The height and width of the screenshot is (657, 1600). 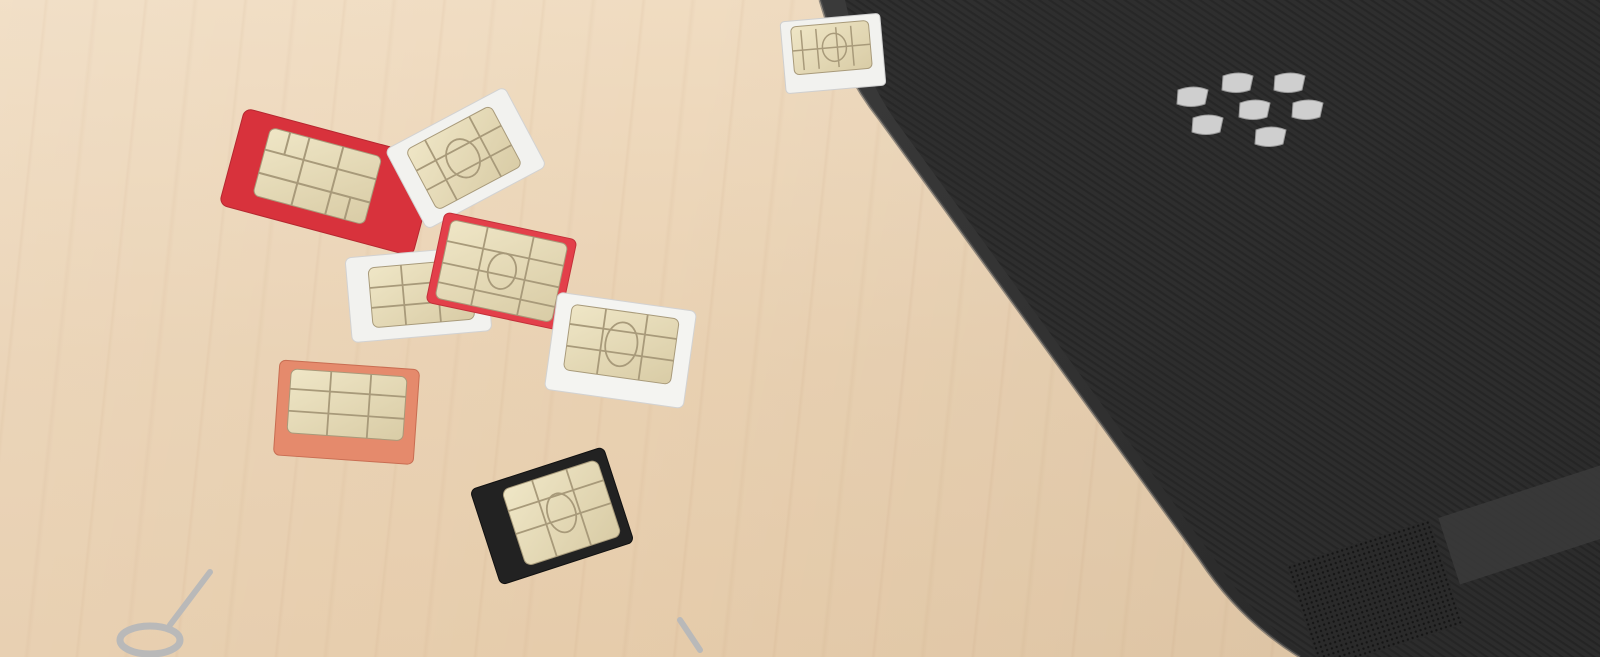 I want to click on sim-card-black, so click(x=552, y=516).